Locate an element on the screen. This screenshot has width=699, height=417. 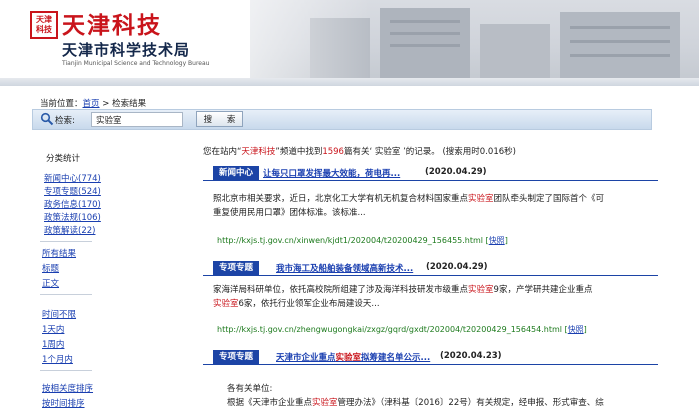
result-category-tag: 新闻中心 is located at coordinates (236, 173).